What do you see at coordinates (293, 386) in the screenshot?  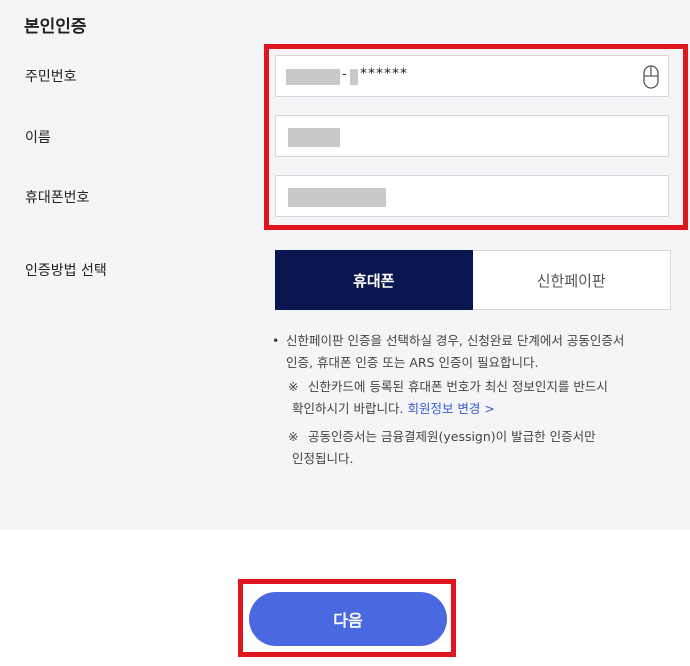 I see `note-ref-mark-1: ※` at bounding box center [293, 386].